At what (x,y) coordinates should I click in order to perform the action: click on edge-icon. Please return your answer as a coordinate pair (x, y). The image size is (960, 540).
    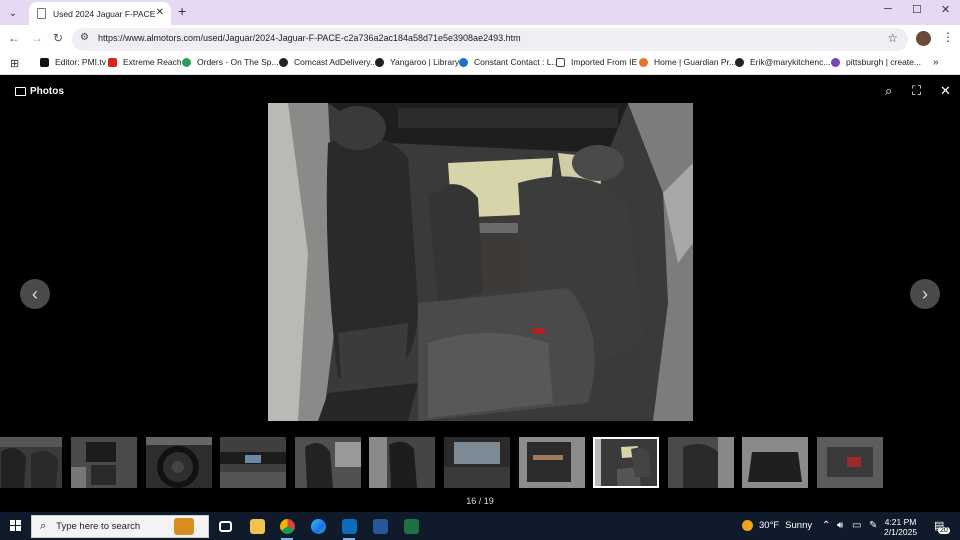
    Looking at the image, I should click on (318, 526).